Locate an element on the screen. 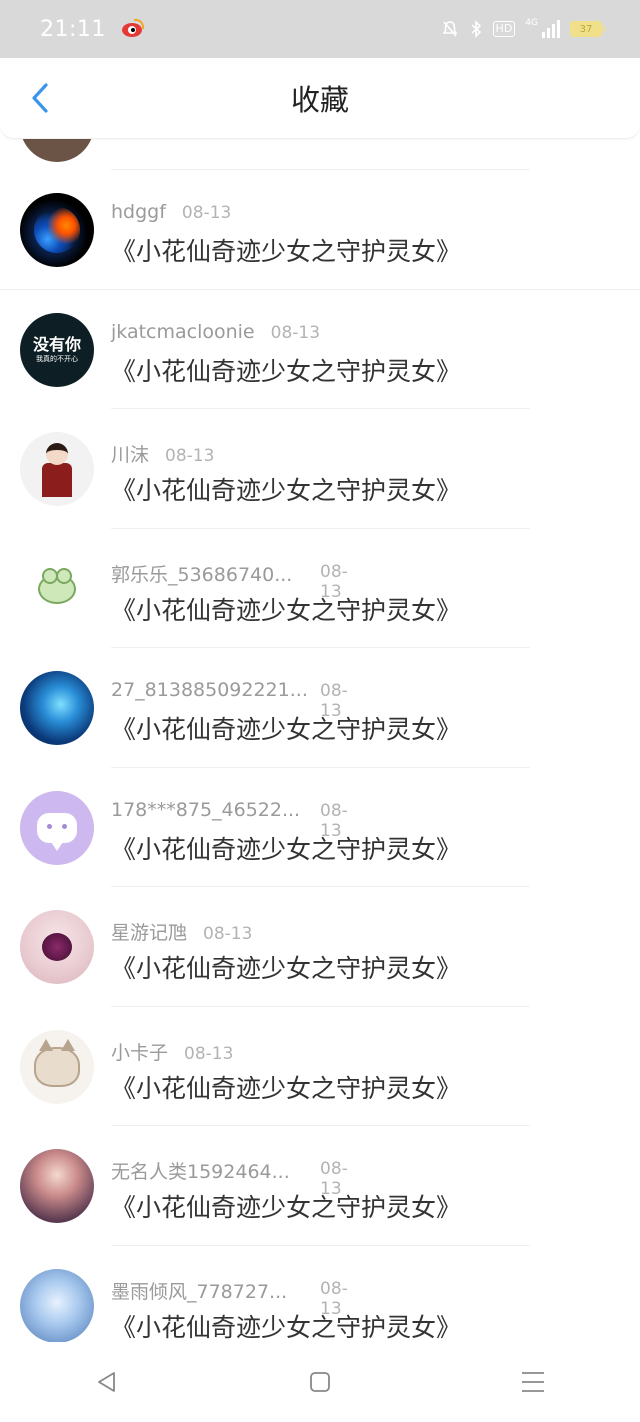  list-item: 川沫 08-13 《小花仙奇迹少女之守护灵女》 is located at coordinates (320, 469).